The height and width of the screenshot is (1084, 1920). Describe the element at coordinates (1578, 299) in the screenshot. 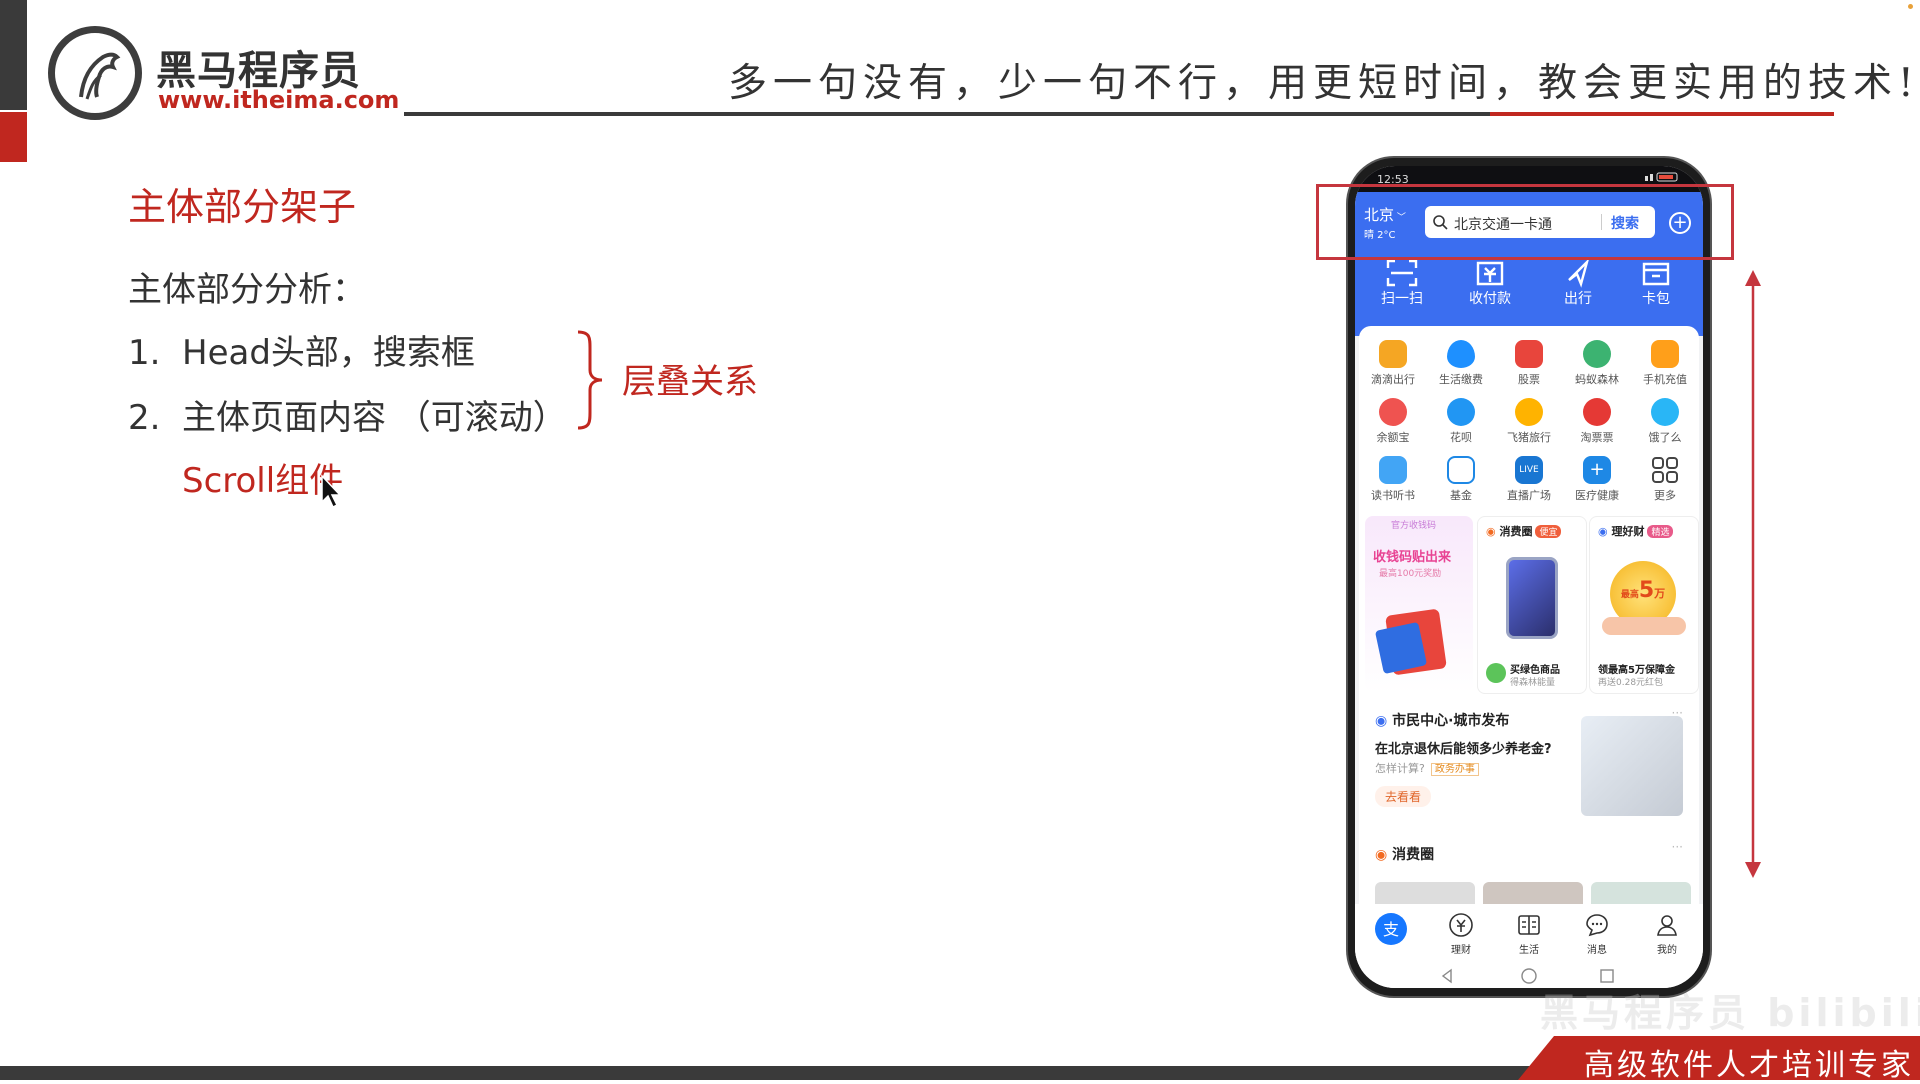

I see `quick-action-label: 出行` at that location.